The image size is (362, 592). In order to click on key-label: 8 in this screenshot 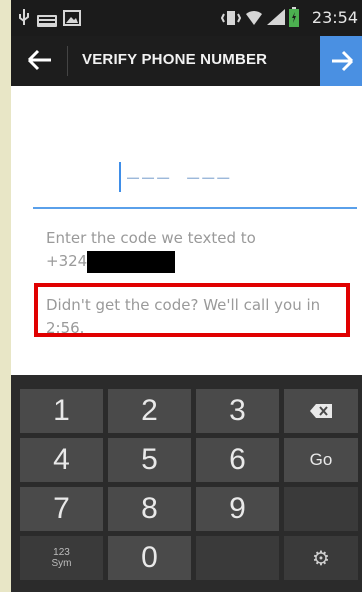, I will do `click(149, 508)`.